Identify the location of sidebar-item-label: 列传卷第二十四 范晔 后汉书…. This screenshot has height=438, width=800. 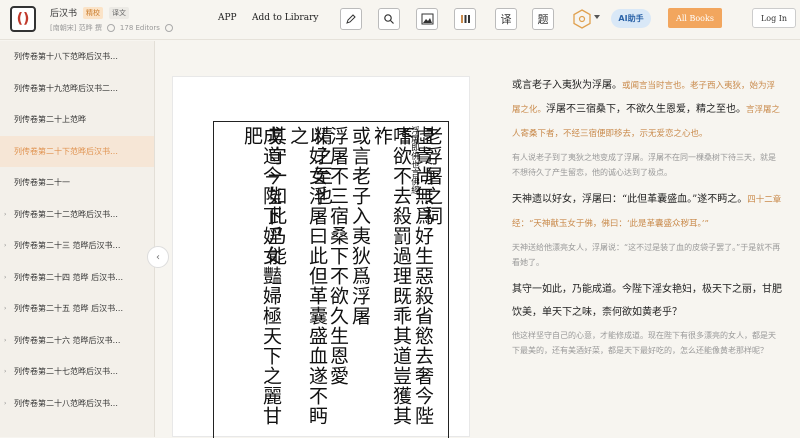
(69, 277).